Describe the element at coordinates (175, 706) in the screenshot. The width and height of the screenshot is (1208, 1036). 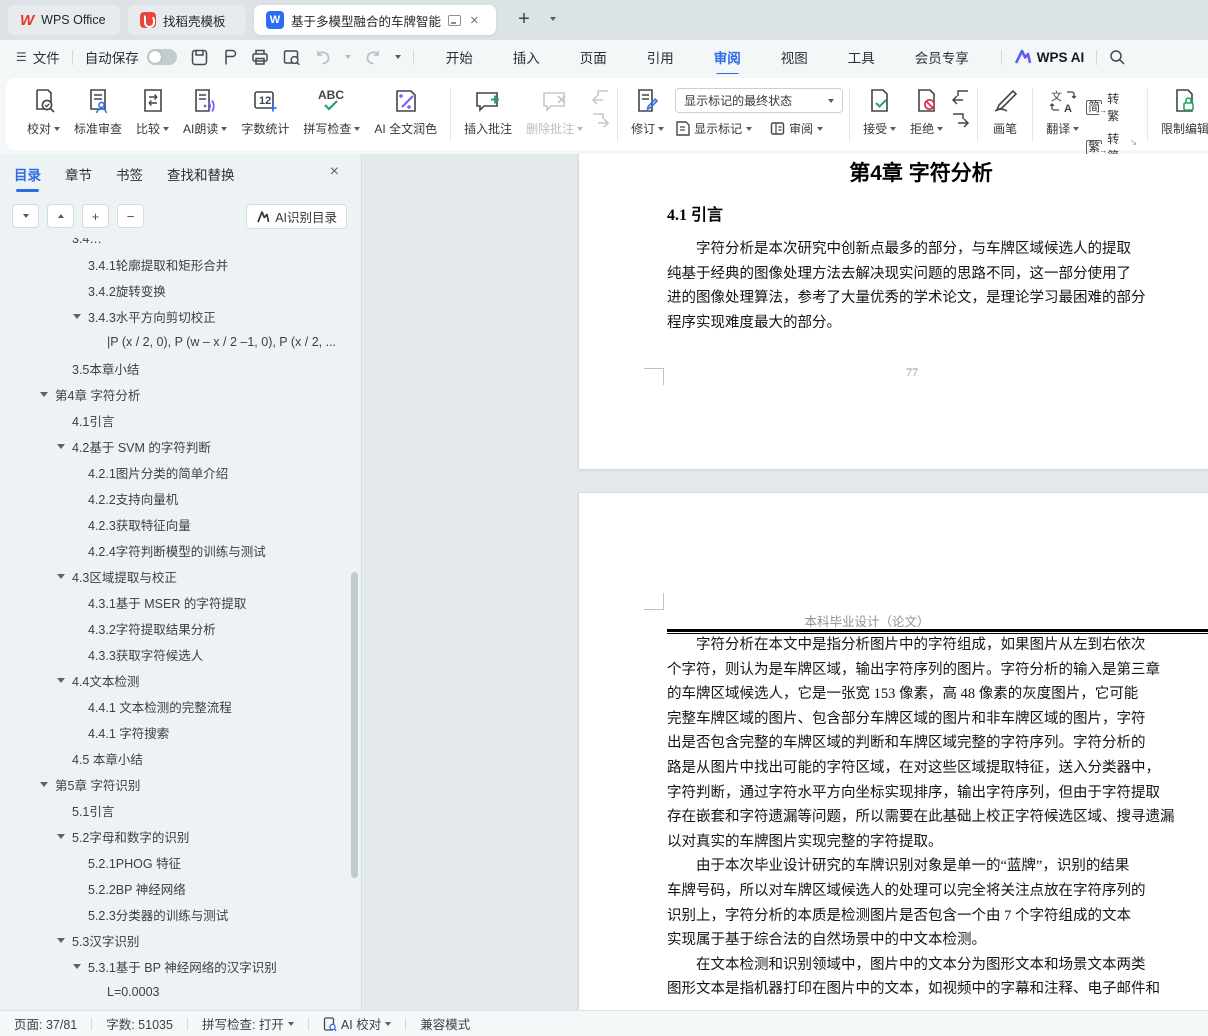
I see `toc-item: 4.4.1 文本检测的完整流程` at that location.